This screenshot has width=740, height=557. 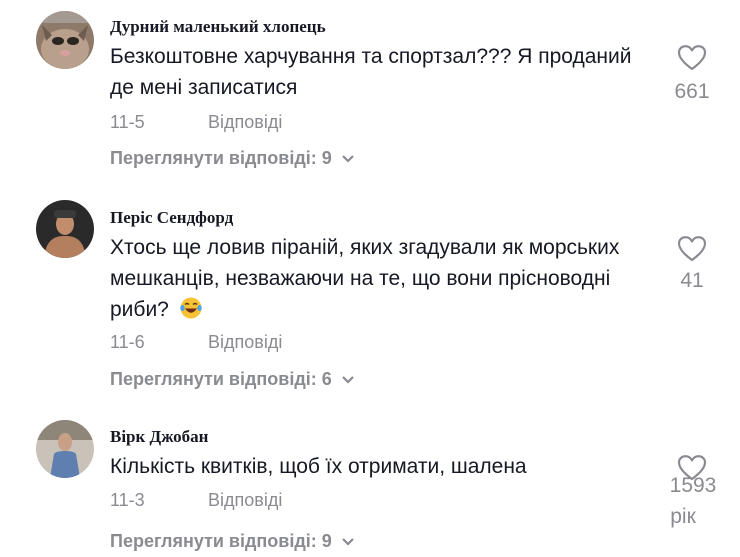 What do you see at coordinates (692, 280) in the screenshot?
I see `like-count: 41` at bounding box center [692, 280].